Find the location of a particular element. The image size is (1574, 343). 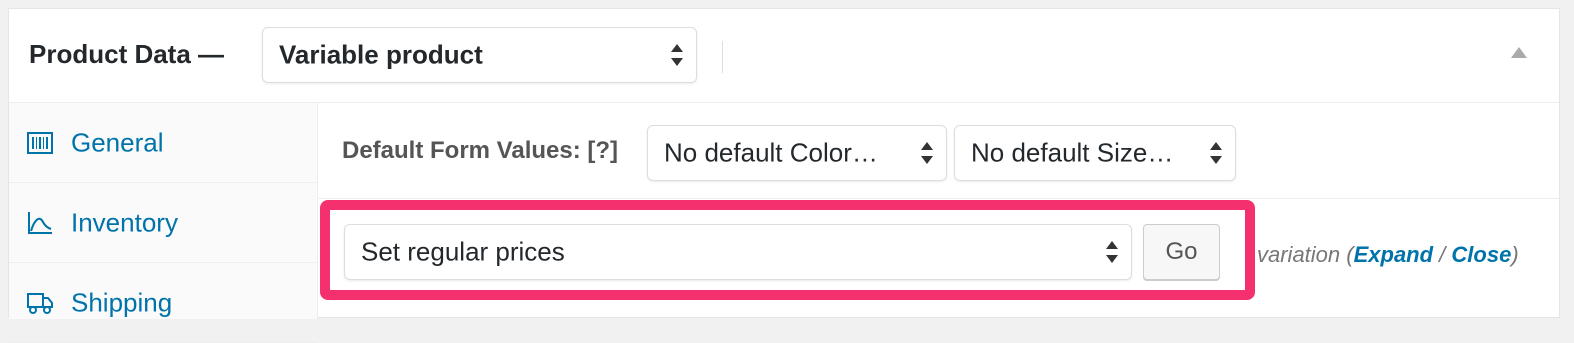

tab-inventory: Inventory is located at coordinates (163, 223).